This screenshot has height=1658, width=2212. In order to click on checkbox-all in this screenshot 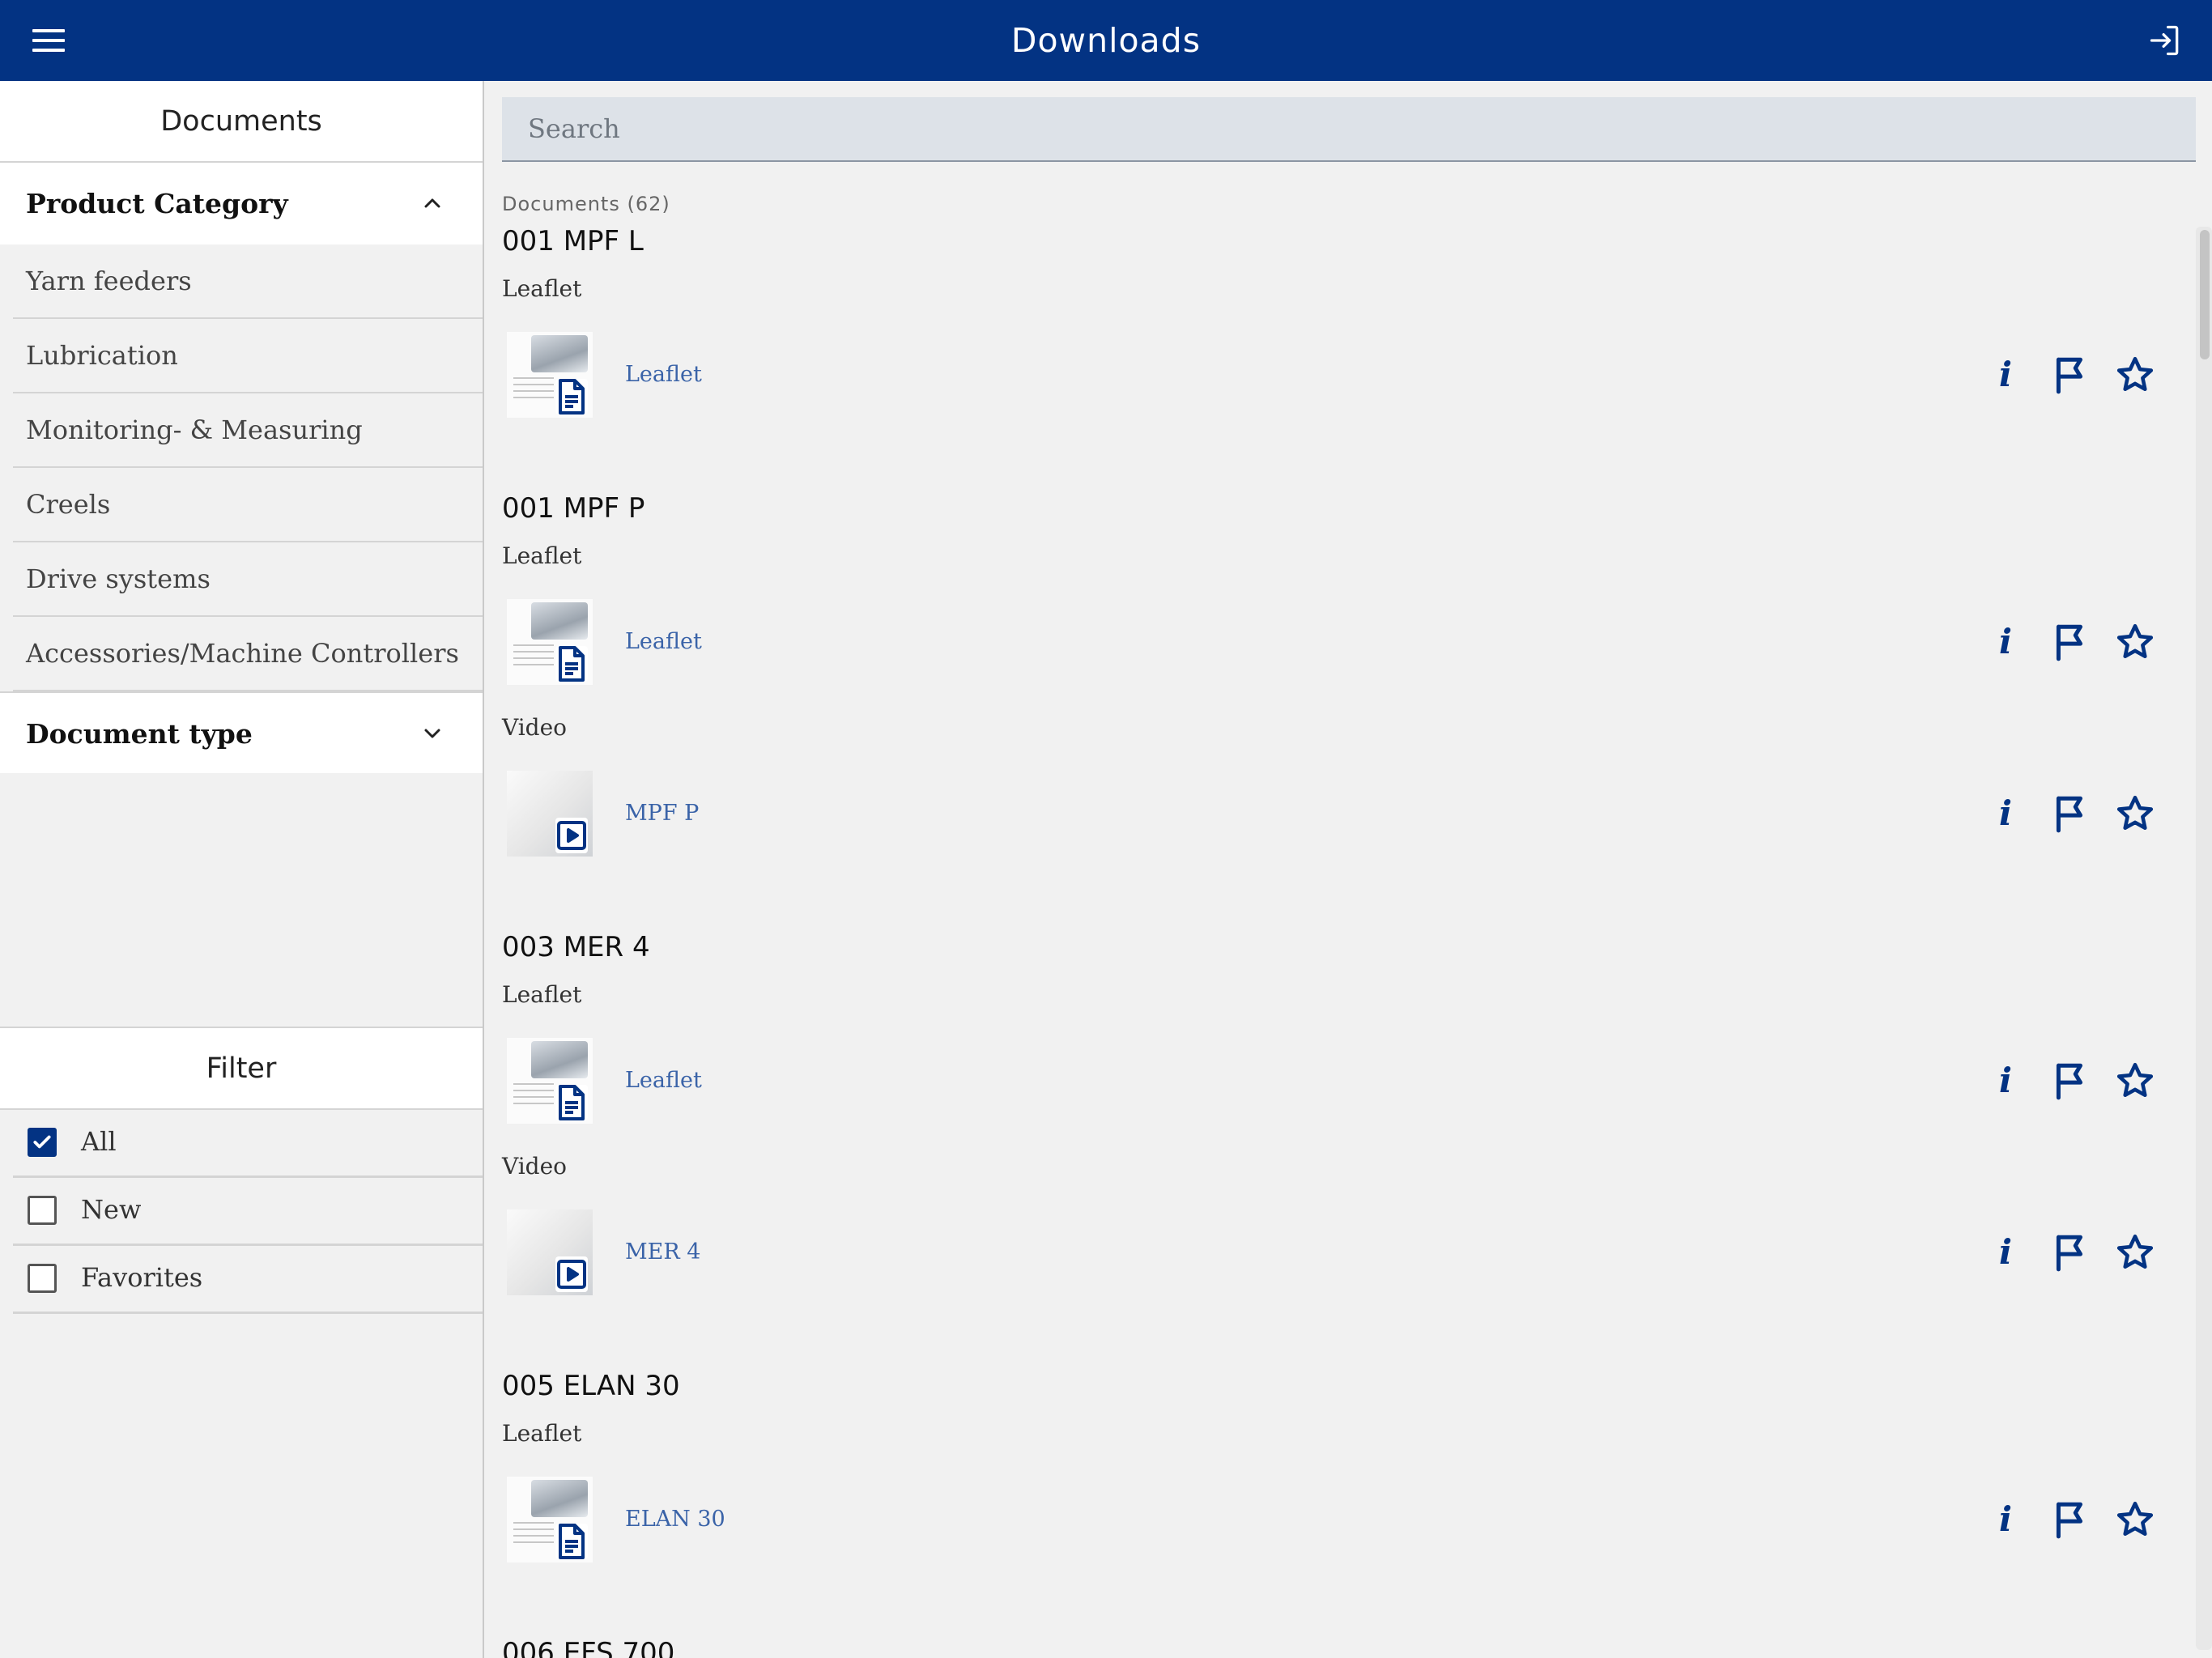, I will do `click(43, 1142)`.